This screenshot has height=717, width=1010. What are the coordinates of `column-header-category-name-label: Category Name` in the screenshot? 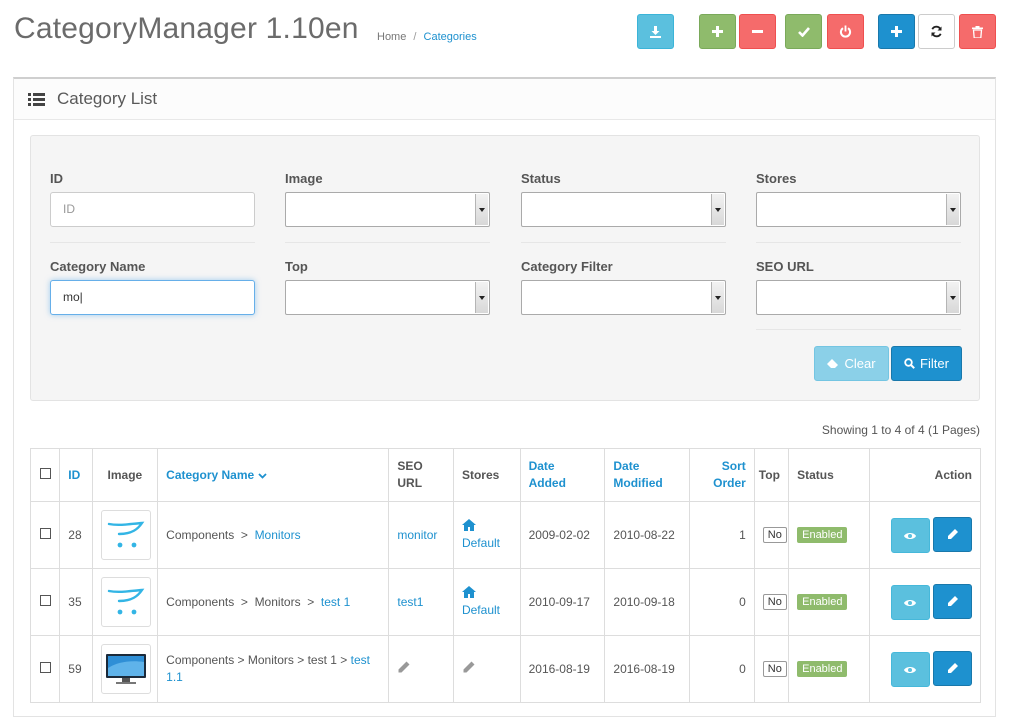 It's located at (210, 474).